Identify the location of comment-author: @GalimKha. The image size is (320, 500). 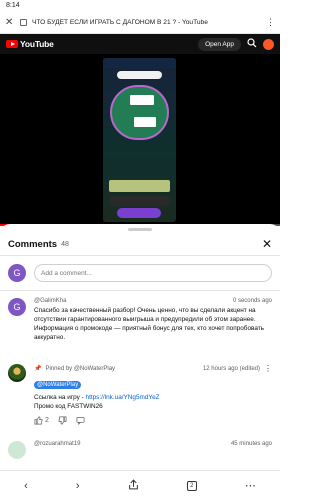
(50, 301).